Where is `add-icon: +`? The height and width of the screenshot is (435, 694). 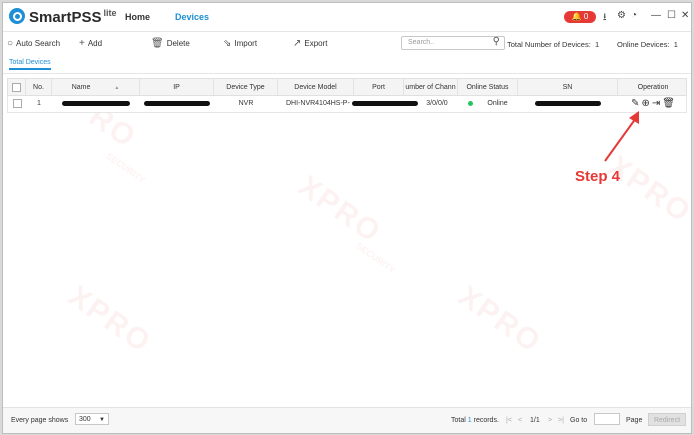
add-icon: + is located at coordinates (82, 43).